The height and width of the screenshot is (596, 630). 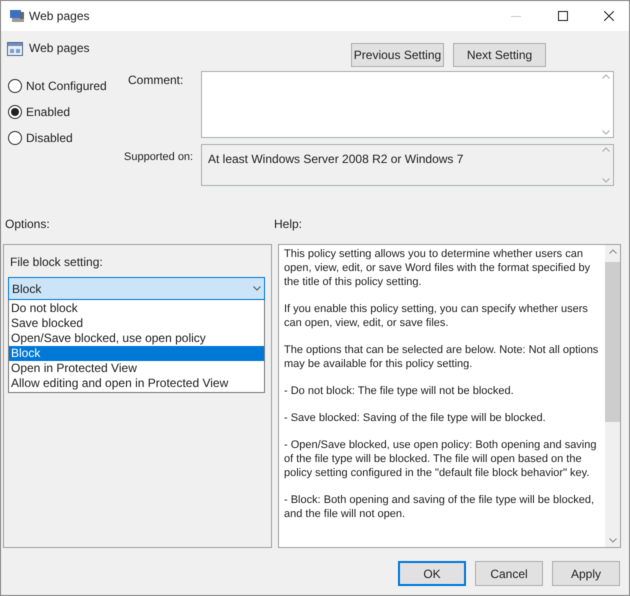 I want to click on nav-button: Next Setting, so click(x=499, y=55).